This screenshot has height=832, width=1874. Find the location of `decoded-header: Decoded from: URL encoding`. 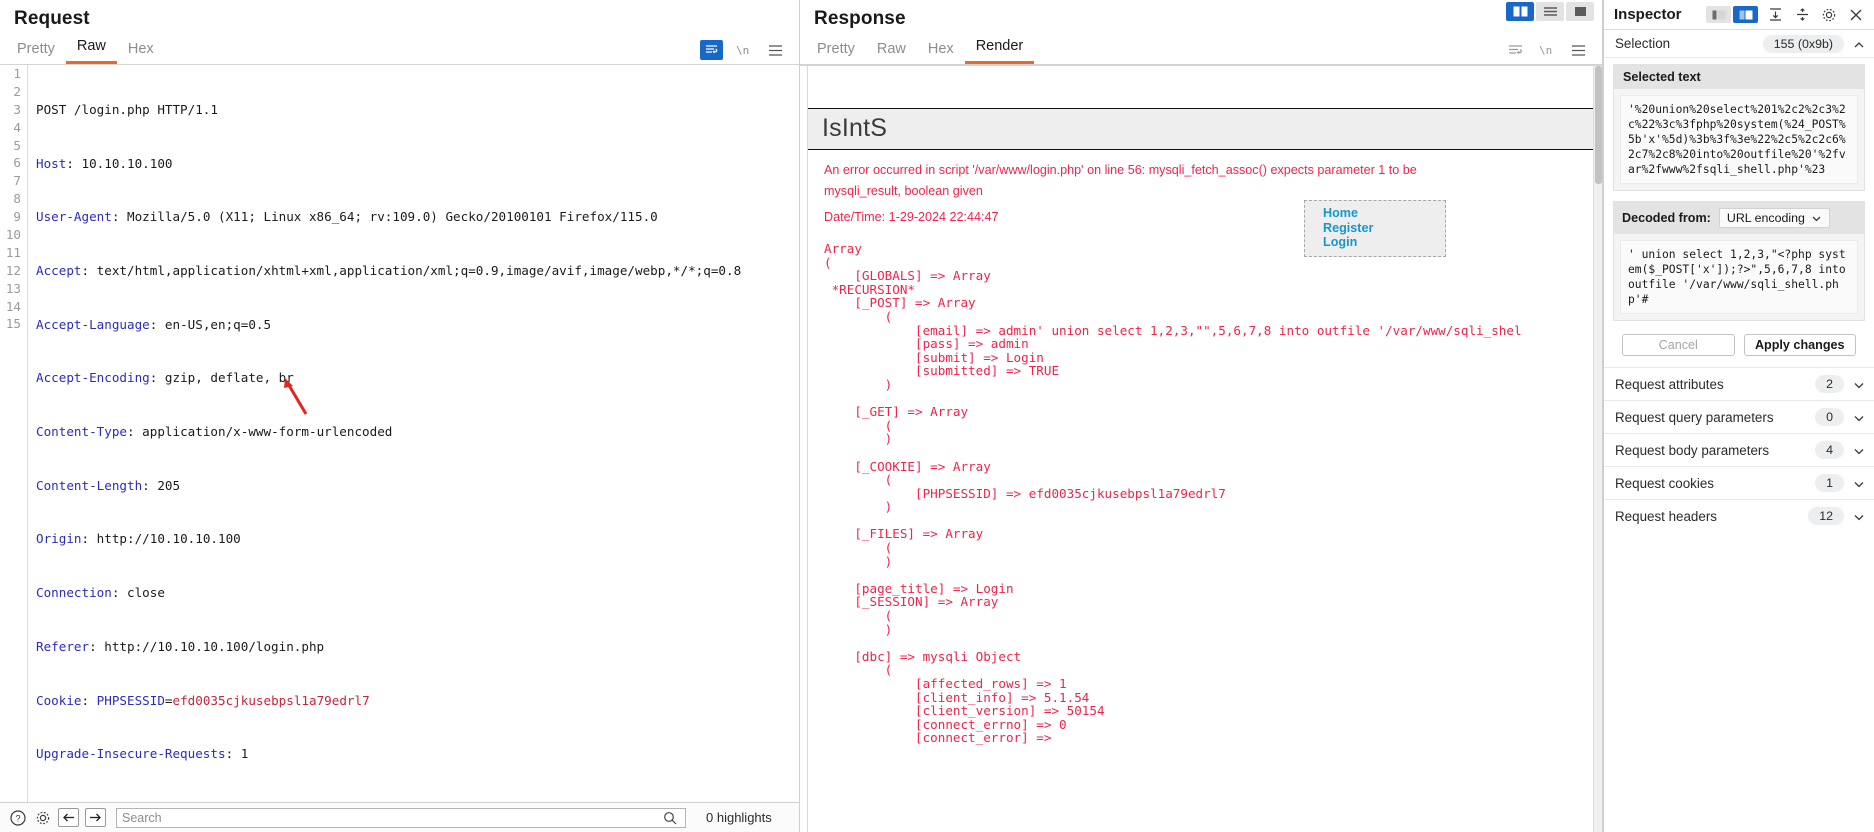

decoded-header: Decoded from: URL encoding is located at coordinates (1739, 218).